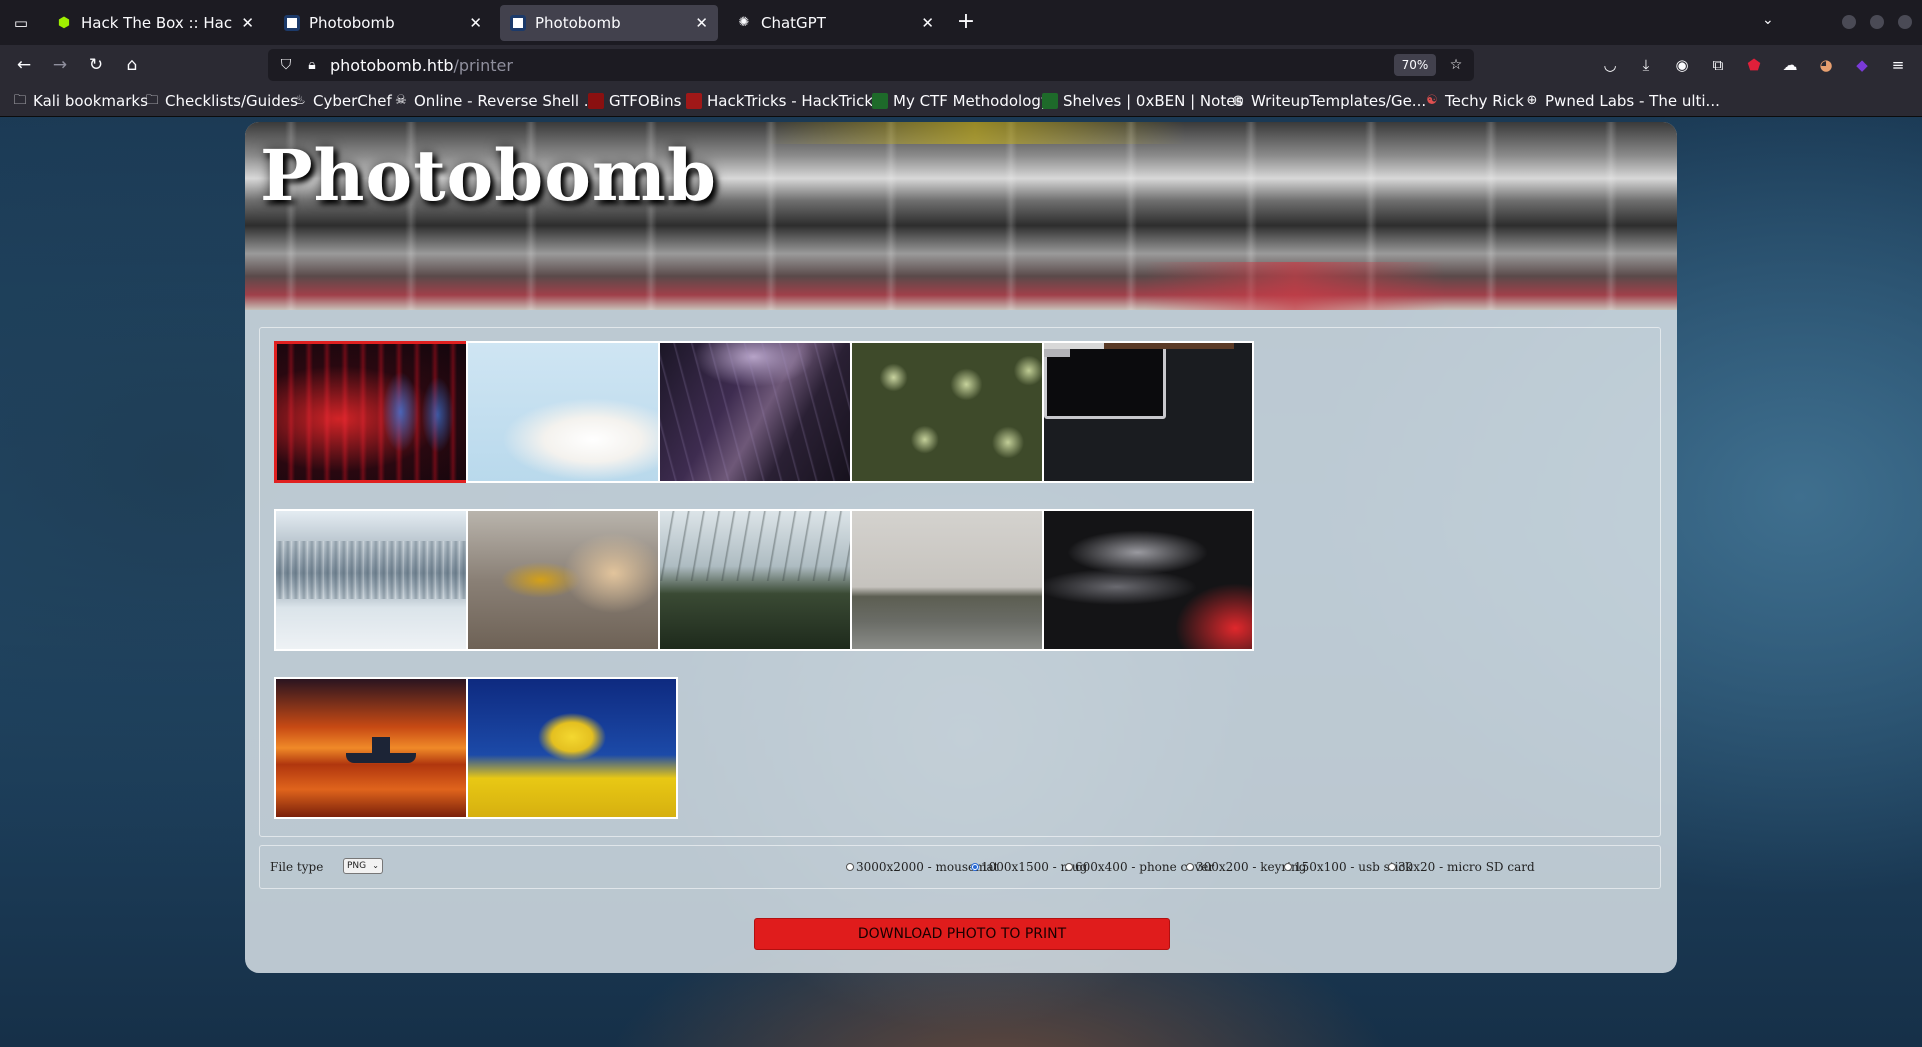  Describe the element at coordinates (297, 867) in the screenshot. I see `filetype-label: File type` at that location.